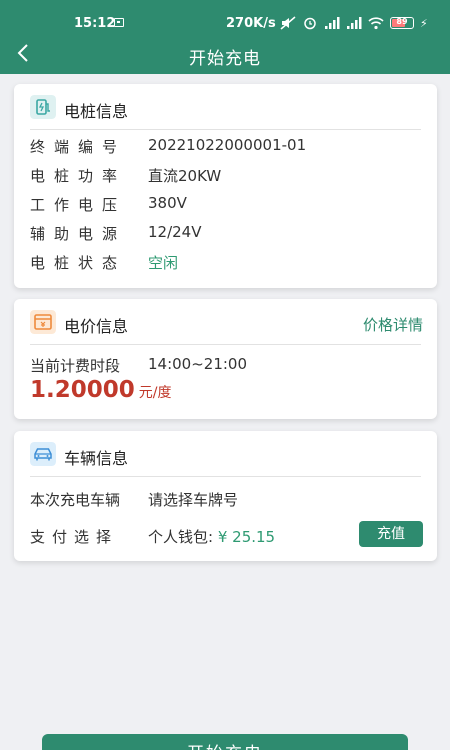  What do you see at coordinates (310, 23) in the screenshot?
I see `alarm-icon` at bounding box center [310, 23].